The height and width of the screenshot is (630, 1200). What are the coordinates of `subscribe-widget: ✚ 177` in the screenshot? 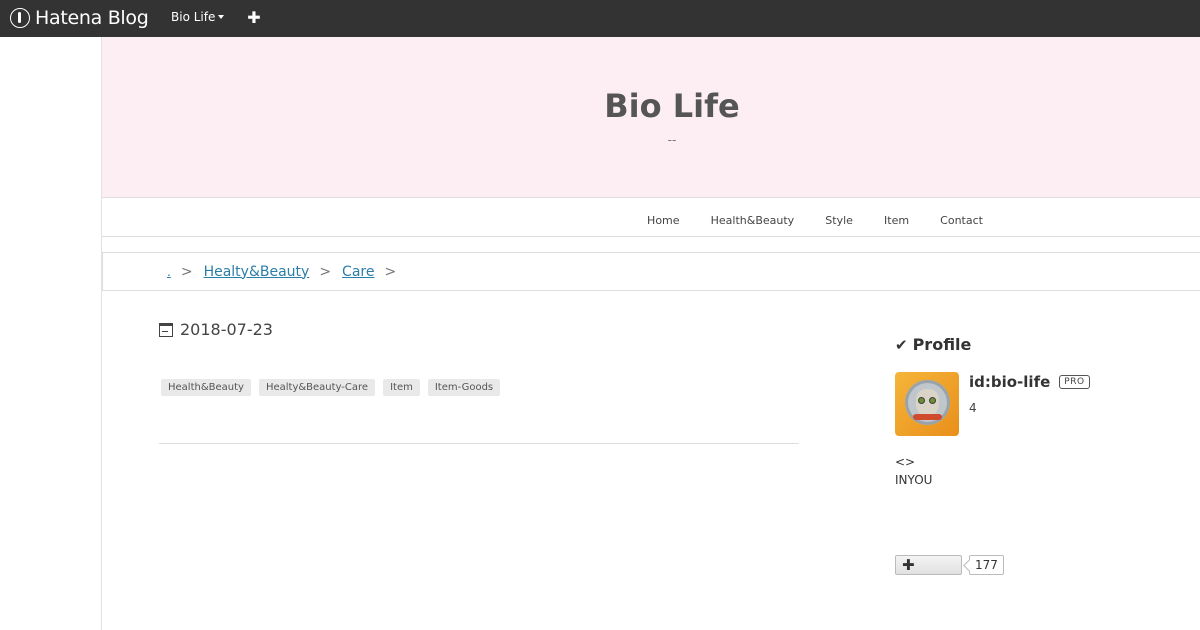 It's located at (949, 565).